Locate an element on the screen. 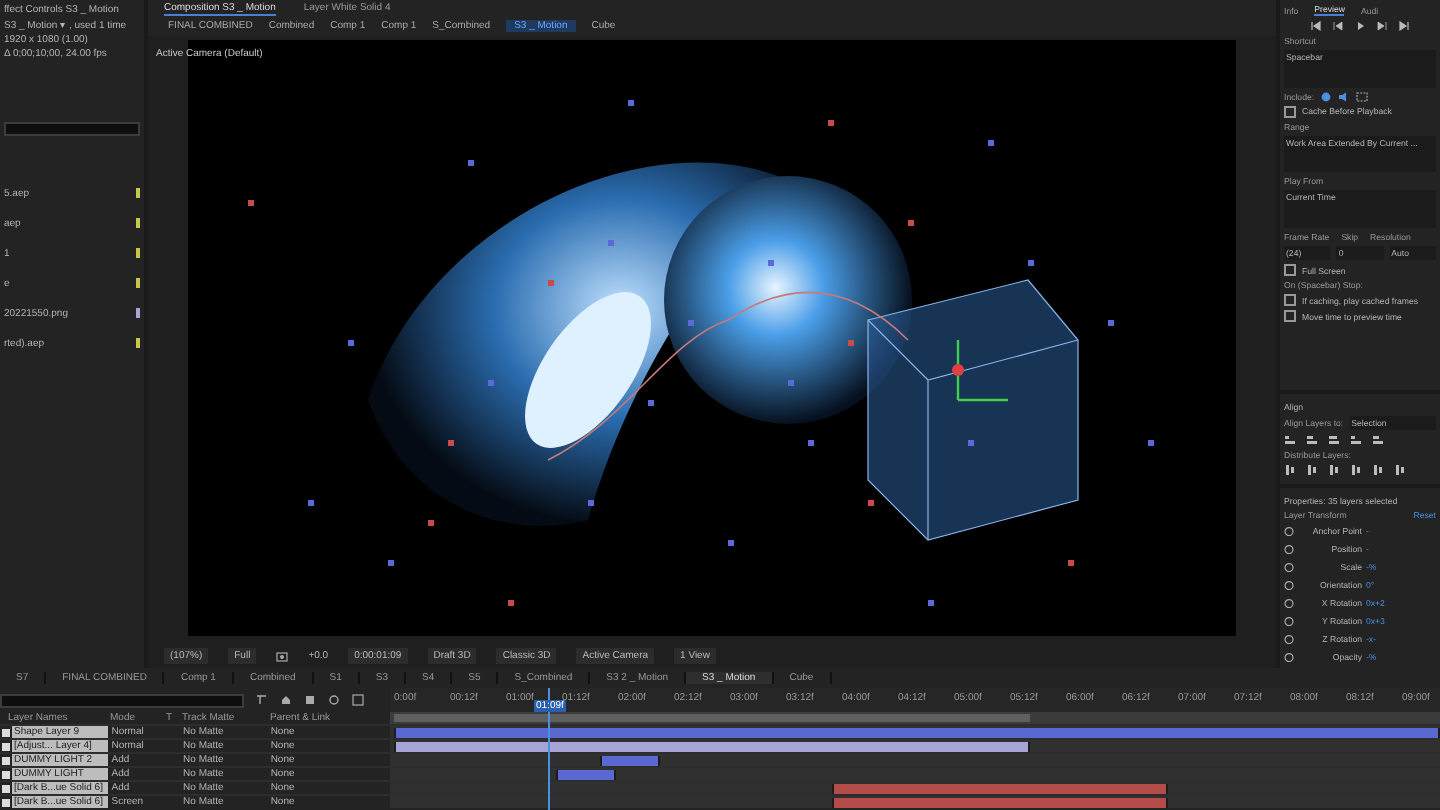 Image resolution: width=1440 pixels, height=810 pixels. draft-icon is located at coordinates (262, 700).